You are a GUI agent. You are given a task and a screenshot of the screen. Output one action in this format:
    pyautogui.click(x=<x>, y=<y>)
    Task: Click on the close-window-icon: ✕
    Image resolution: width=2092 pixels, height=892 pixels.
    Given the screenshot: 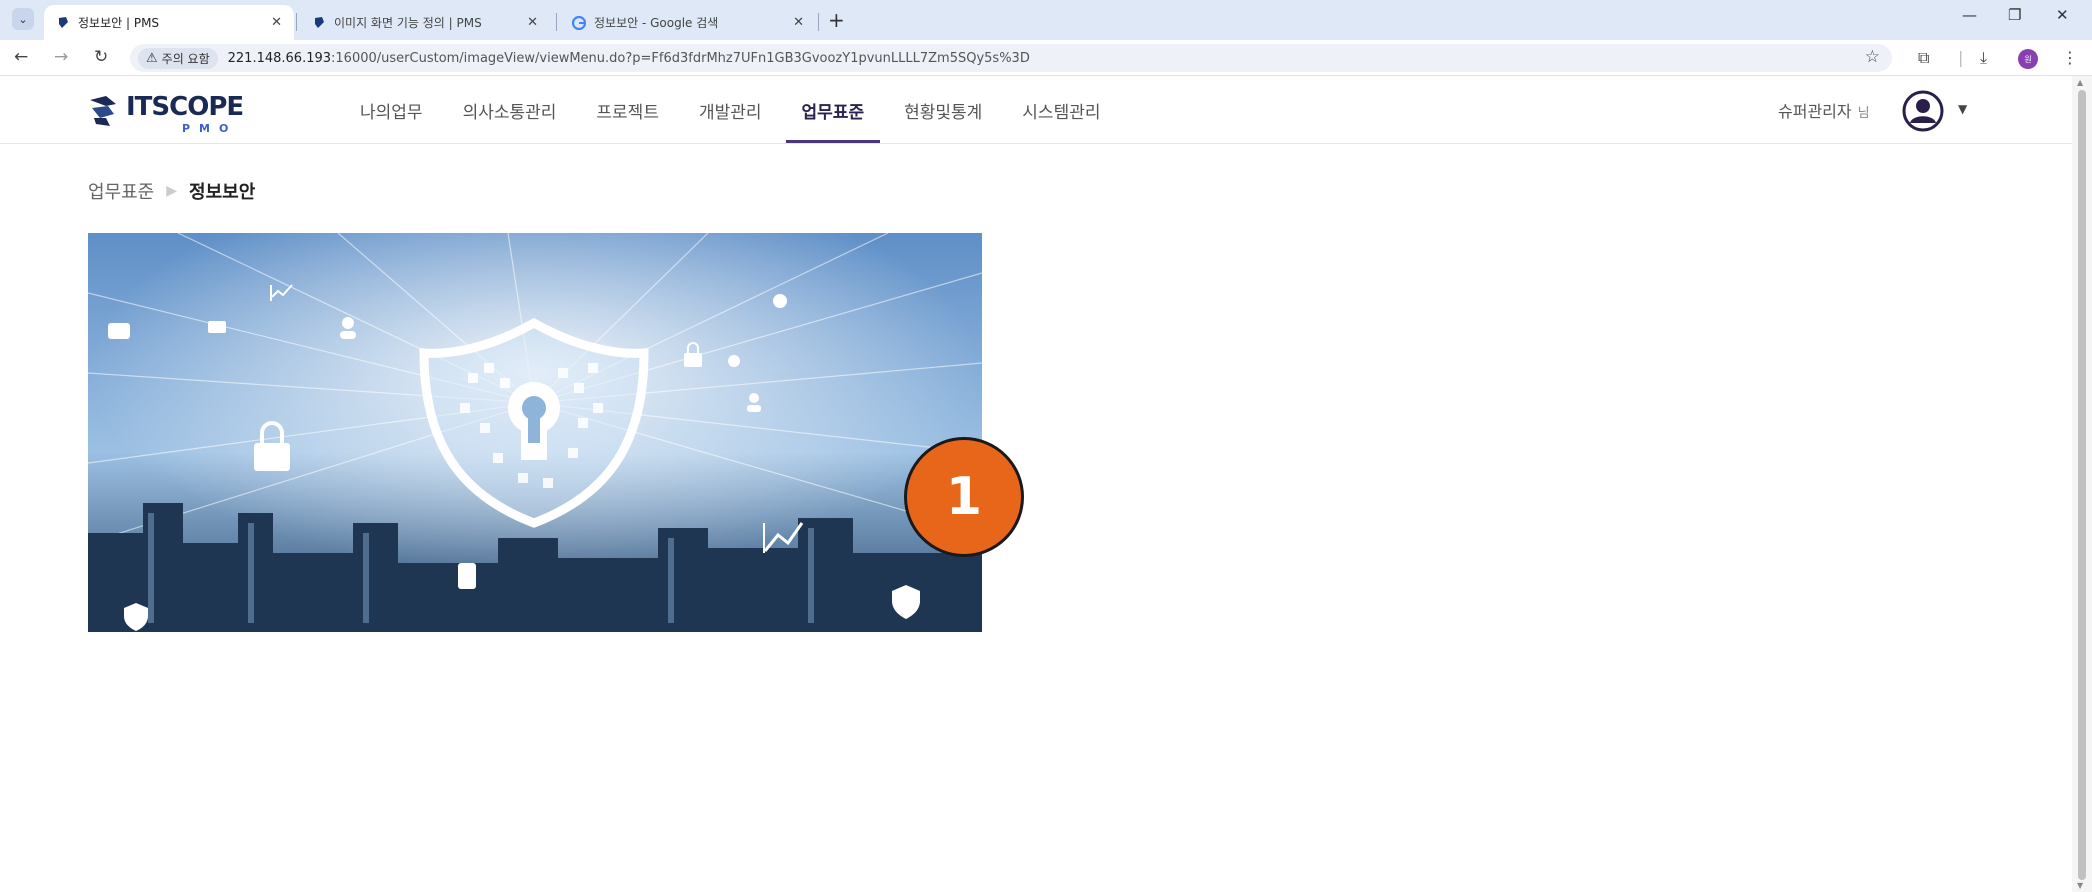 What is the action you would take?
    pyautogui.click(x=2062, y=15)
    